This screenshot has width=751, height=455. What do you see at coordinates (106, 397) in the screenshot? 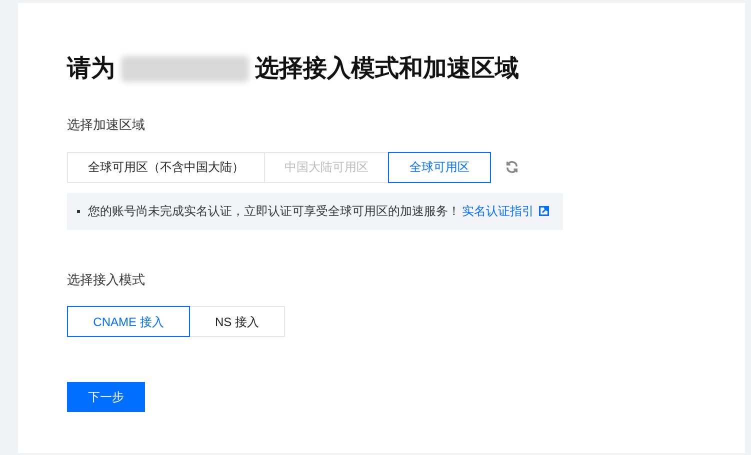
I see `next-button: 下一步` at bounding box center [106, 397].